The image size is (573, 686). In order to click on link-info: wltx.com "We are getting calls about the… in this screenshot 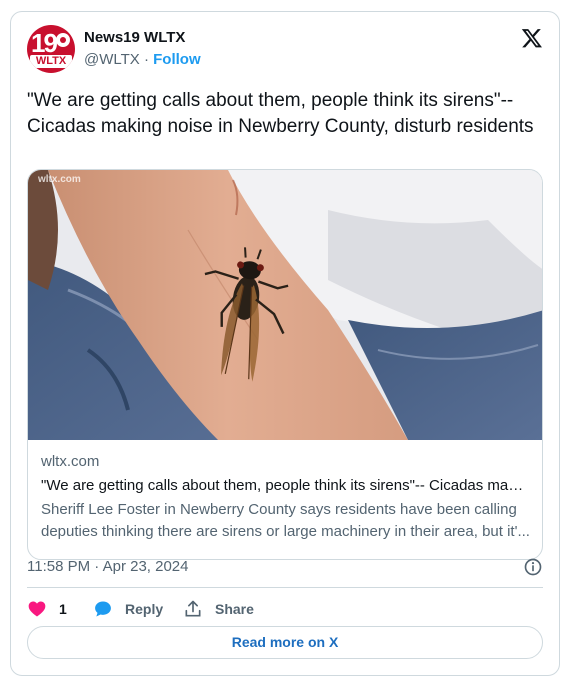, I will do `click(285, 498)`.